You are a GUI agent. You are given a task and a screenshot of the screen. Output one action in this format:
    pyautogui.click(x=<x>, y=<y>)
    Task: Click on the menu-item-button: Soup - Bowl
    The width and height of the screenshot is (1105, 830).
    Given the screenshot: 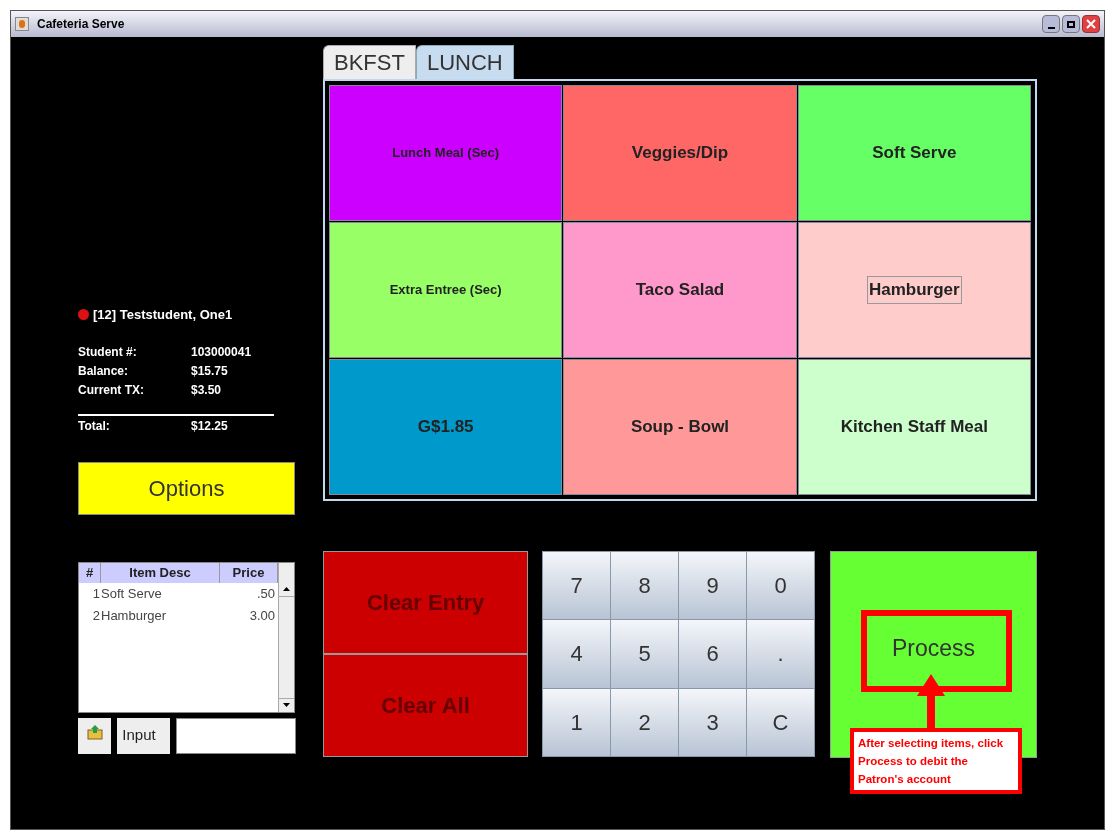 What is the action you would take?
    pyautogui.click(x=680, y=427)
    